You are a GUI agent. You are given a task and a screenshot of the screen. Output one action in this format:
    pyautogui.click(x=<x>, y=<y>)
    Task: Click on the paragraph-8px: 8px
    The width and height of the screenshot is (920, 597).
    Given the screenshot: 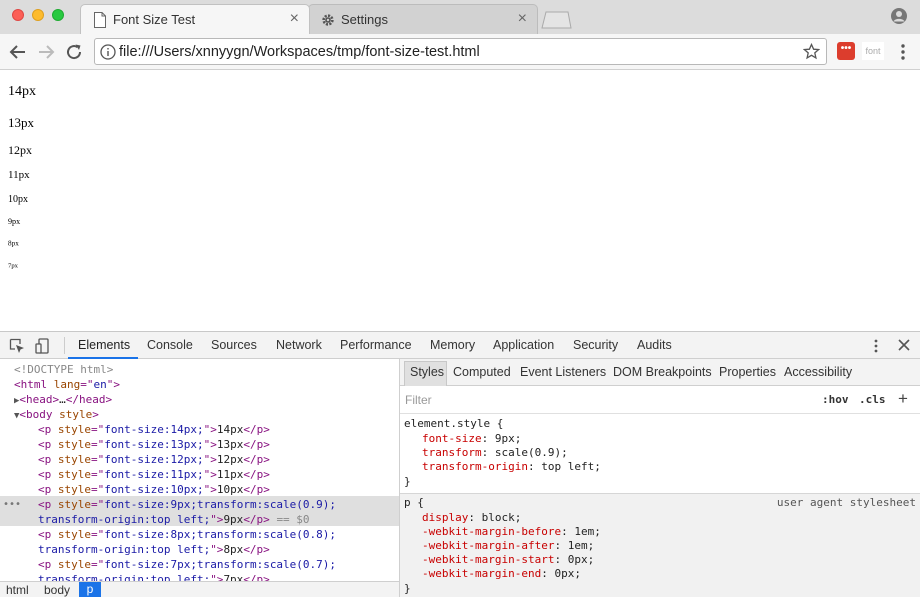 What is the action you would take?
    pyautogui.click(x=13, y=243)
    